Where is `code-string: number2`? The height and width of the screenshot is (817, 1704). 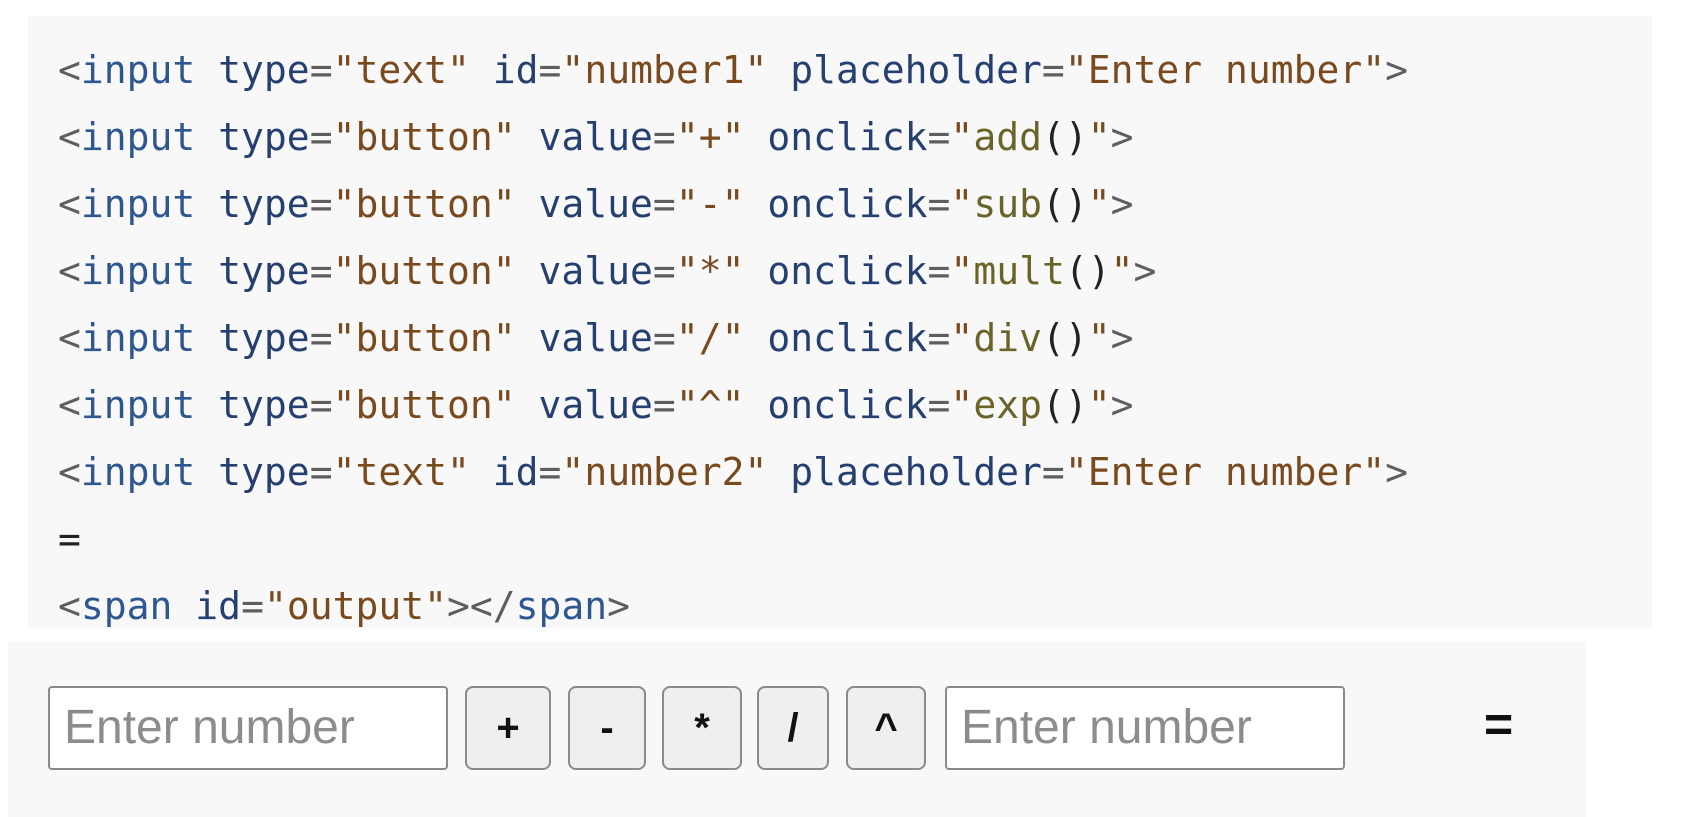
code-string: number2 is located at coordinates (664, 472).